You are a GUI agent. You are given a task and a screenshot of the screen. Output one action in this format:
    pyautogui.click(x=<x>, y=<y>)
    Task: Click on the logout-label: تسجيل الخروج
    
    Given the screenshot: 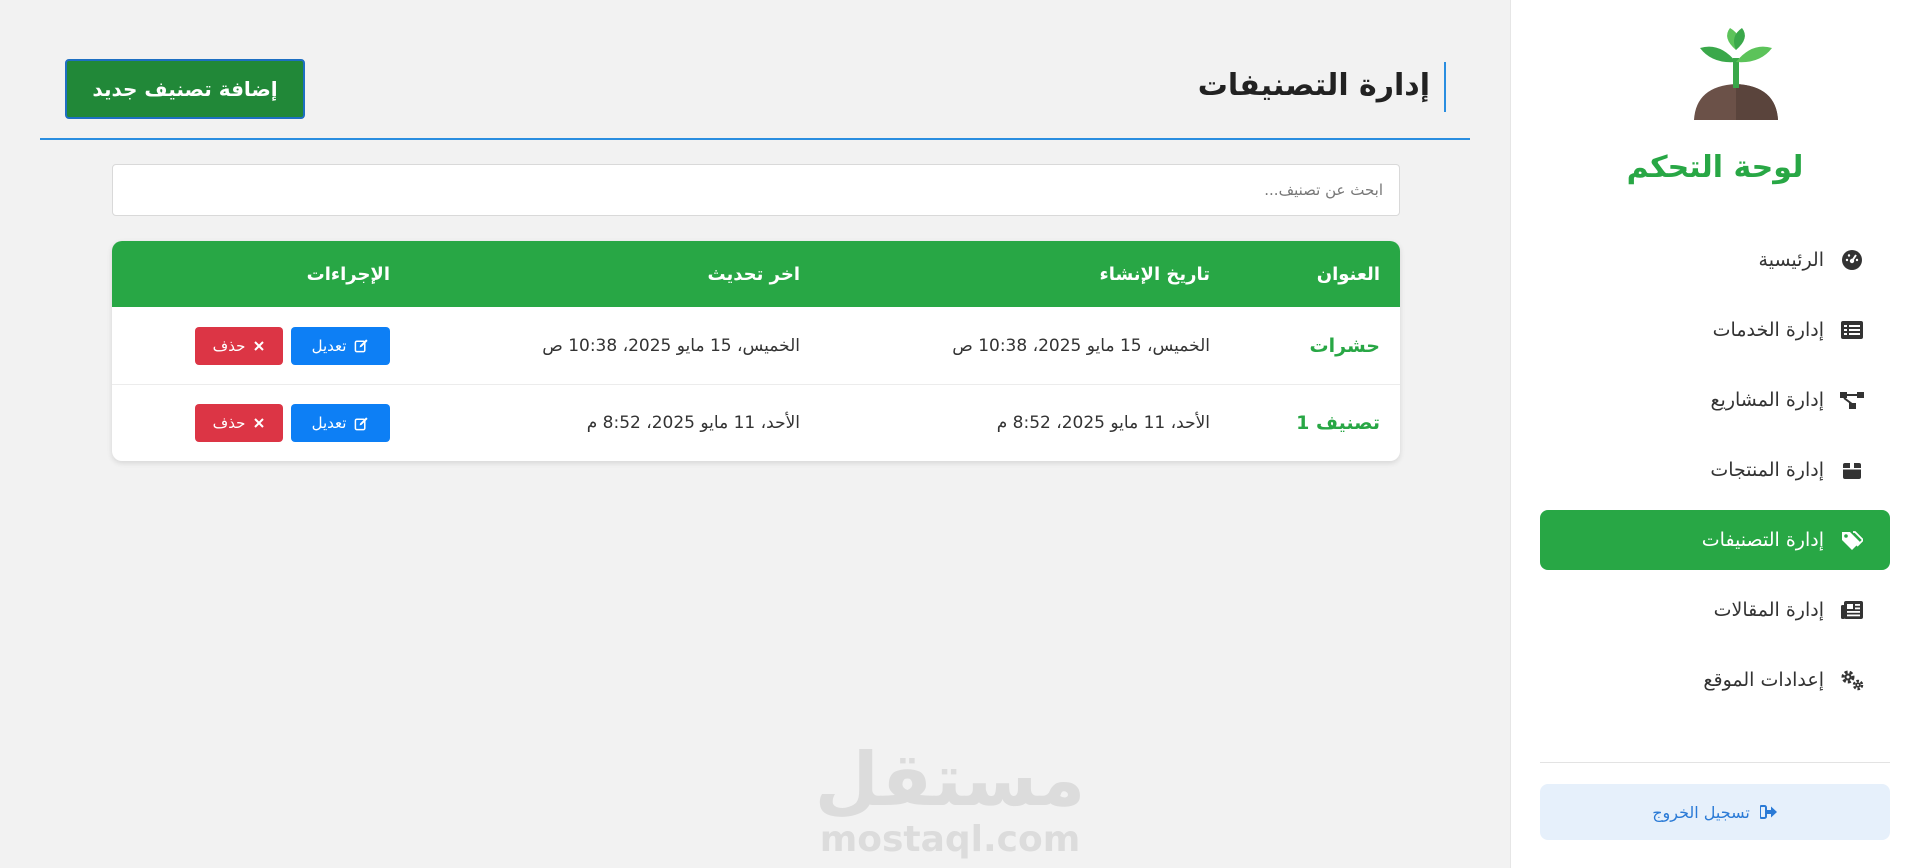 What is the action you would take?
    pyautogui.click(x=1701, y=812)
    